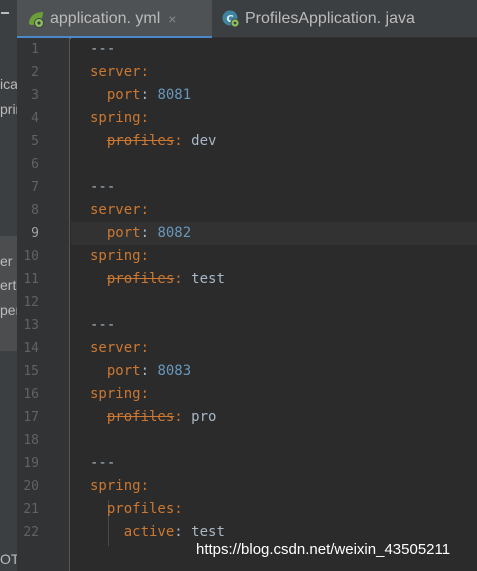  What do you see at coordinates (172, 19) in the screenshot?
I see `close-icon: ×` at bounding box center [172, 19].